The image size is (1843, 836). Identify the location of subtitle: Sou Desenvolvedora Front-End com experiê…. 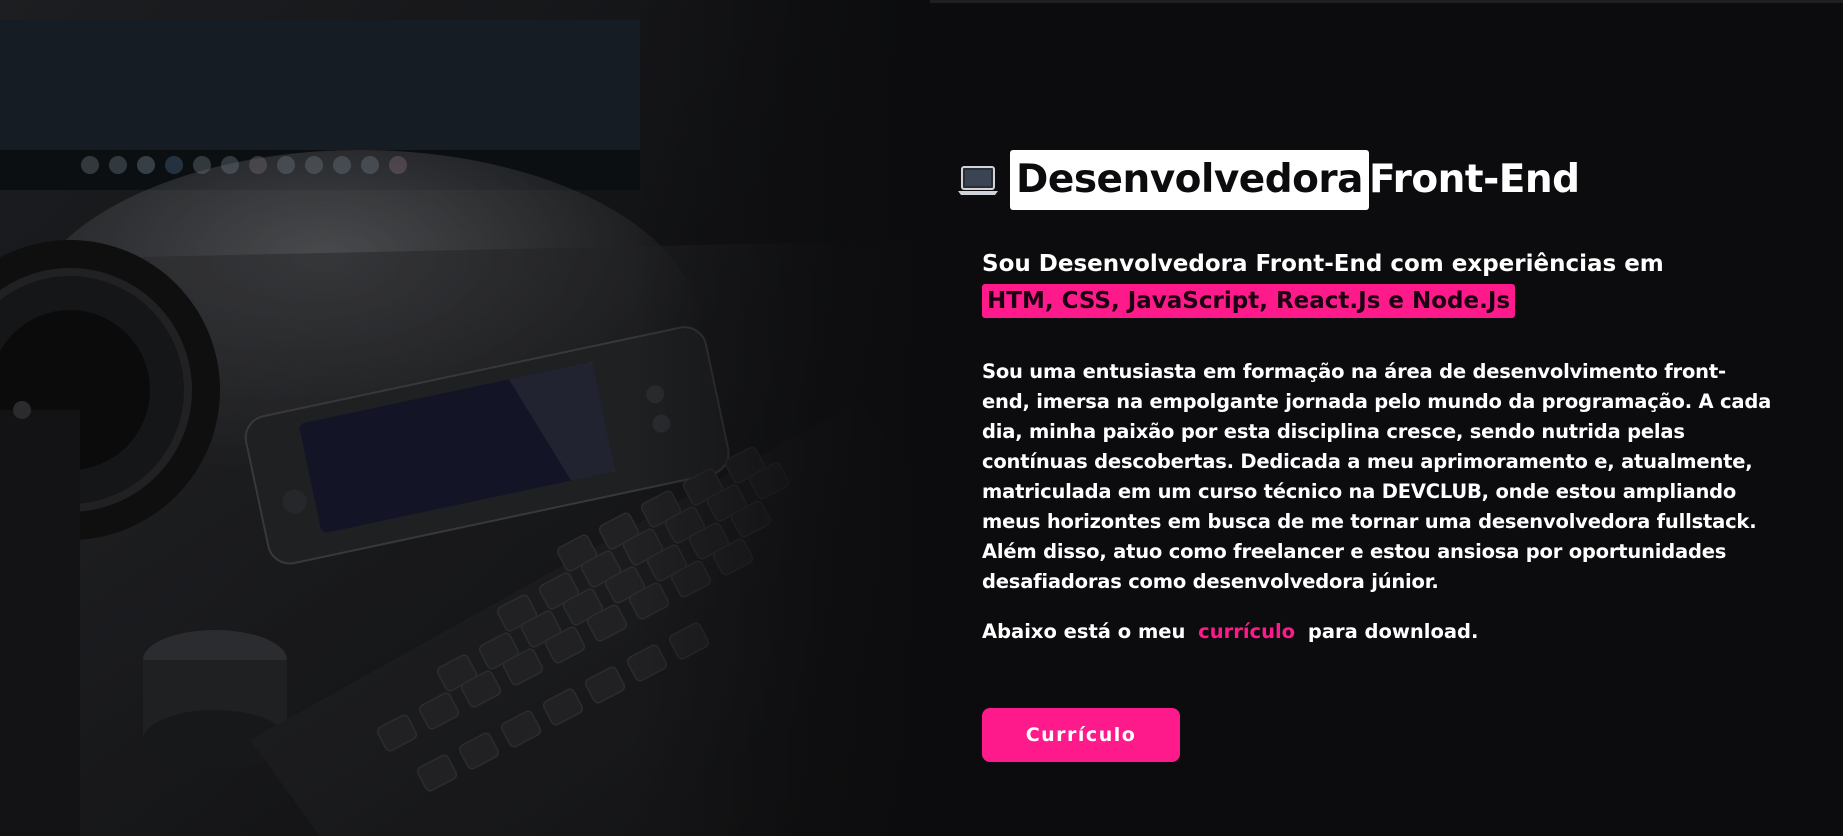
(1372, 282).